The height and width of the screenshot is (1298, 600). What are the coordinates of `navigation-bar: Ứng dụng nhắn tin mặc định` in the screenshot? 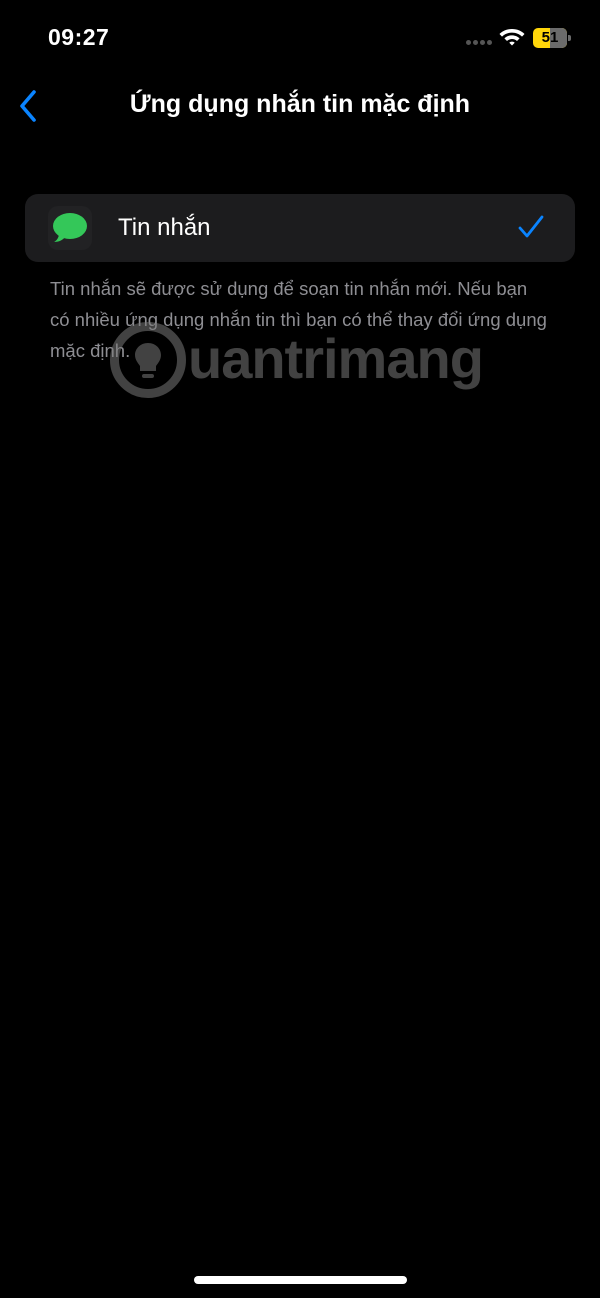 It's located at (300, 106).